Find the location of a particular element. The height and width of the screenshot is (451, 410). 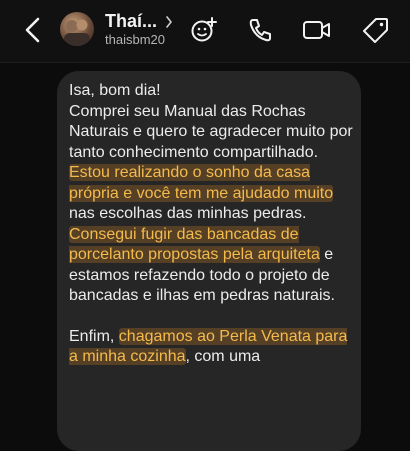

add-people-icon is located at coordinates (204, 30).